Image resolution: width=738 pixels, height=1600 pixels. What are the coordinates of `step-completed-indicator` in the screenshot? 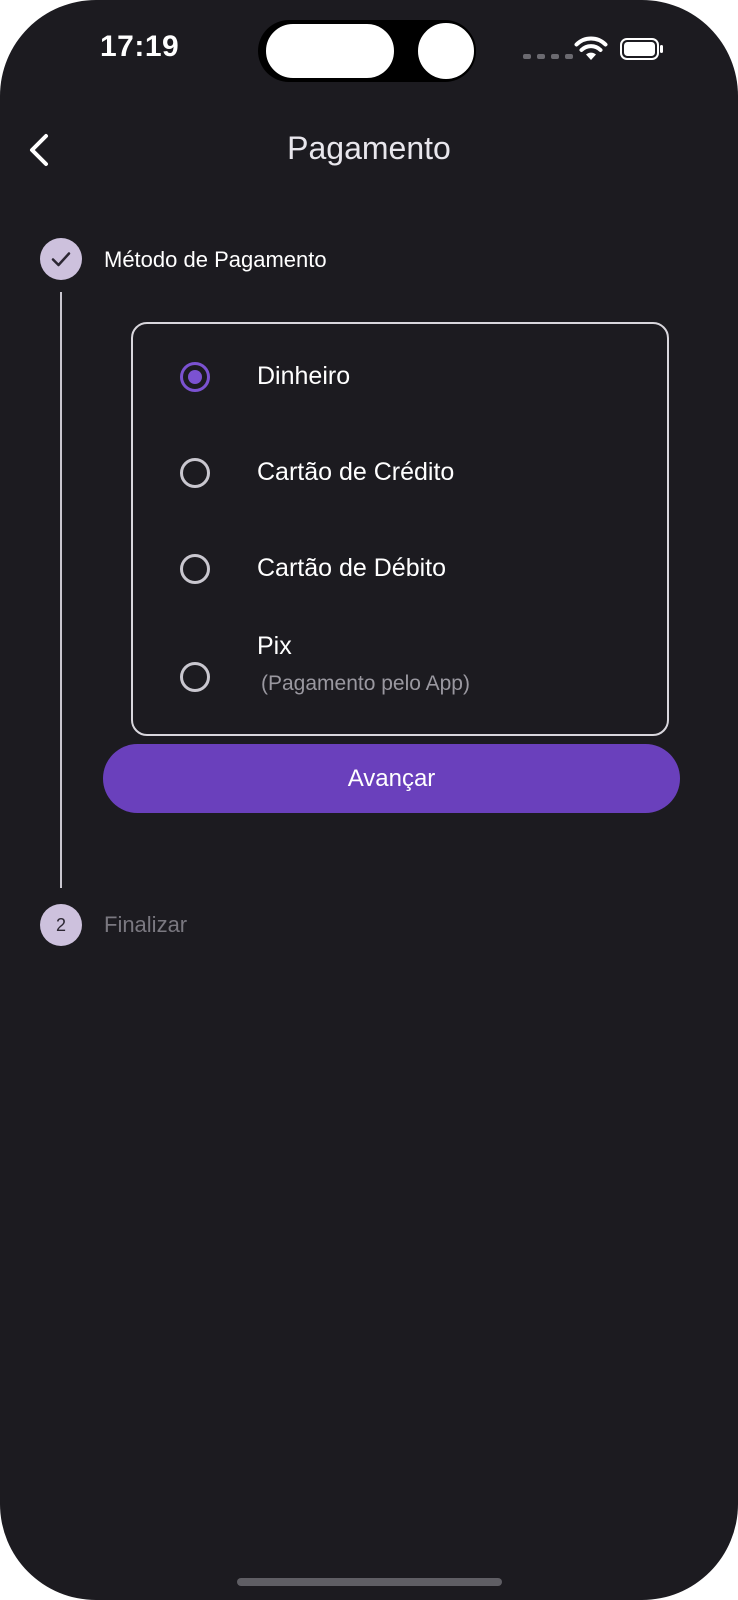 It's located at (61, 259).